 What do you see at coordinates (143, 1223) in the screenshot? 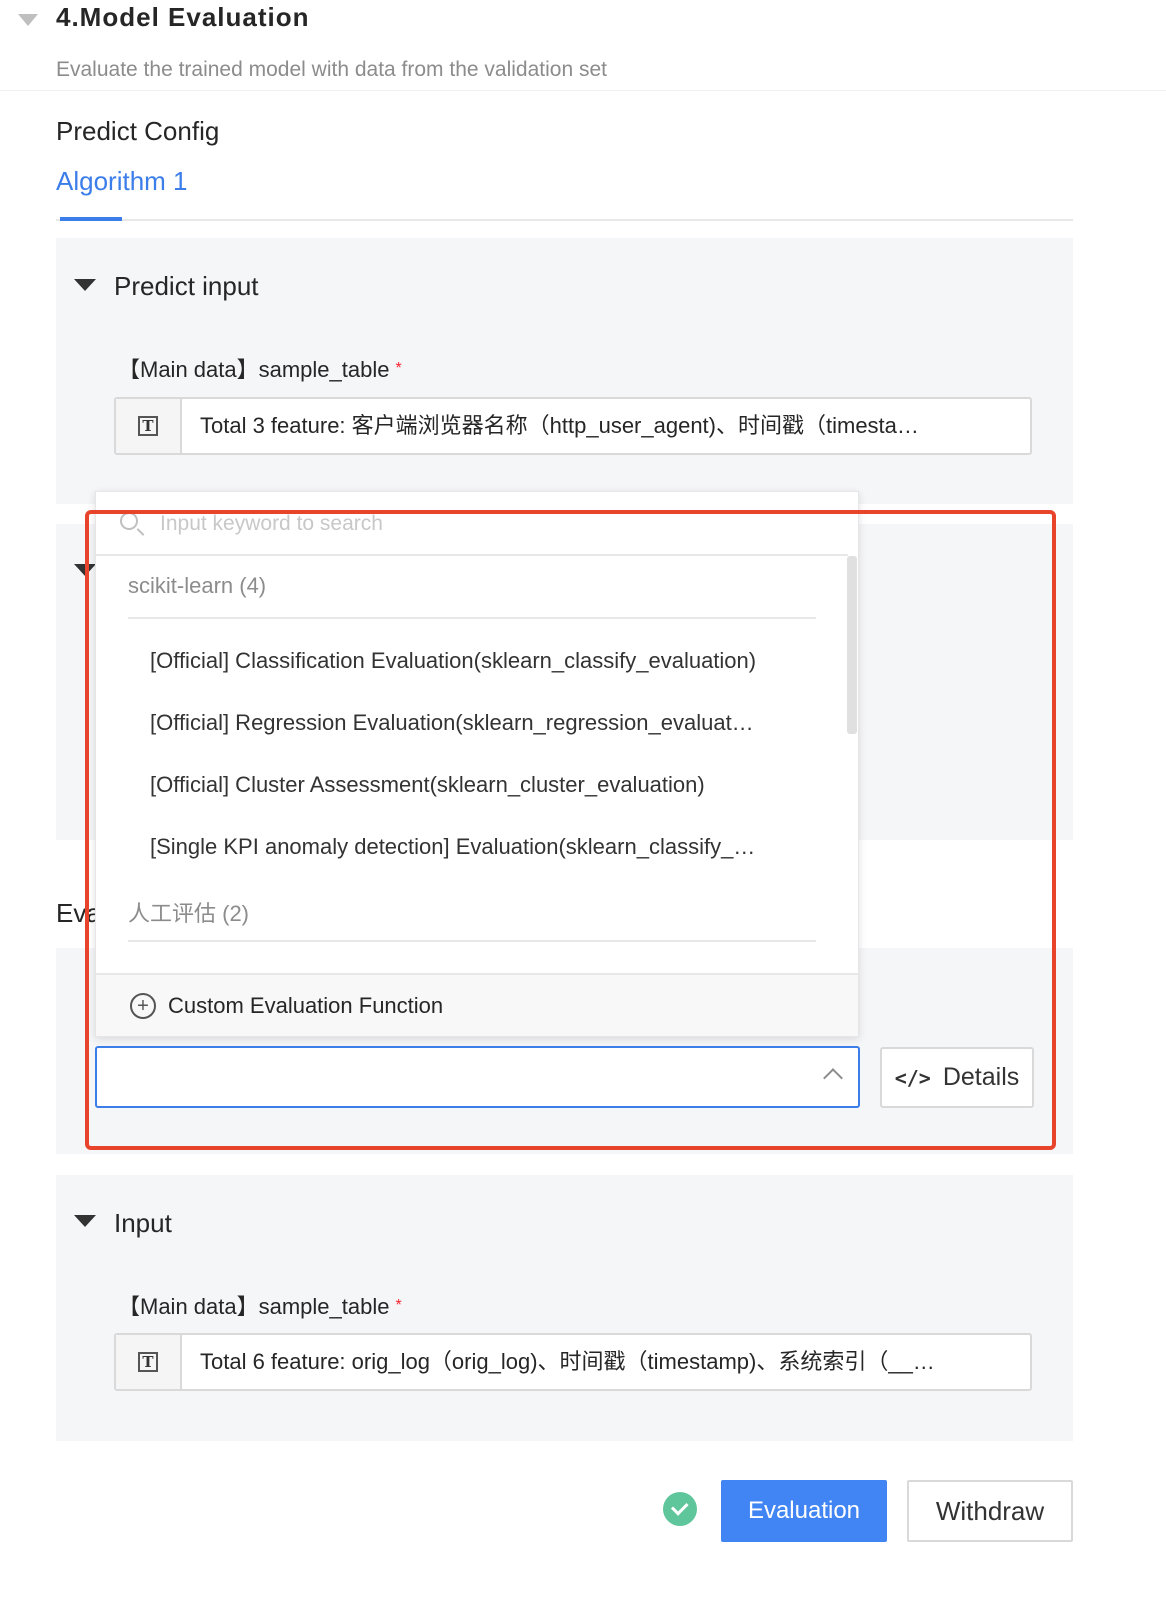
I see `input-heading: Input` at bounding box center [143, 1223].